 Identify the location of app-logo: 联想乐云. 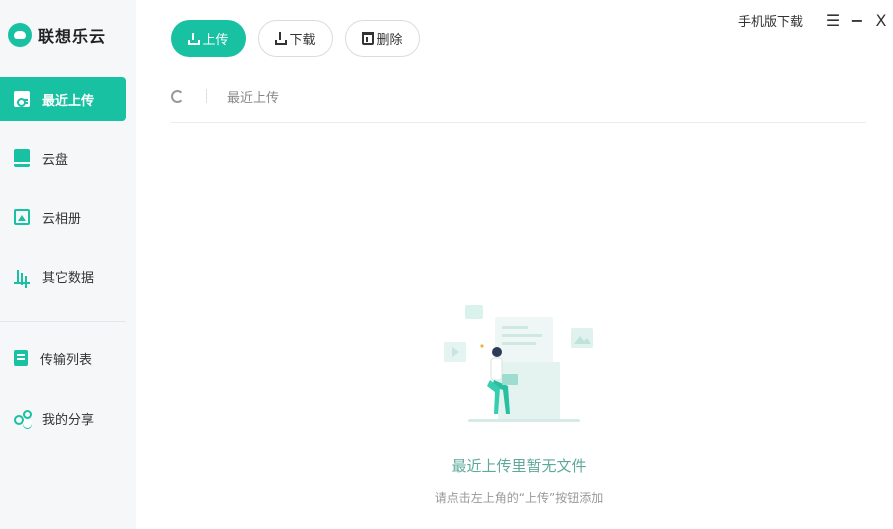
(57, 35).